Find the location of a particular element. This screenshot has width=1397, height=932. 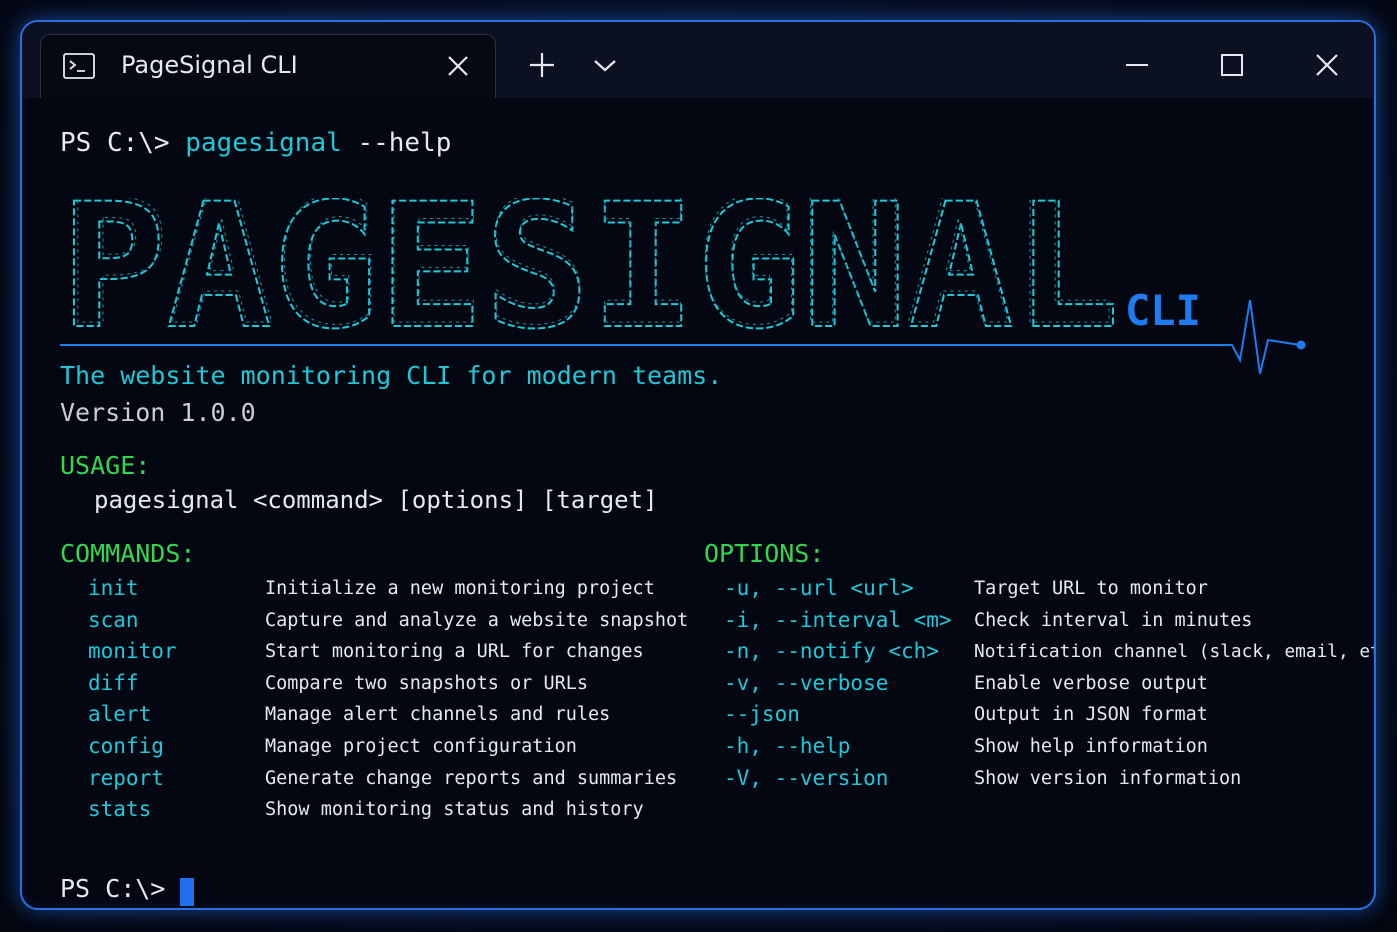

tab-title: PageSignal CLI is located at coordinates (209, 65).